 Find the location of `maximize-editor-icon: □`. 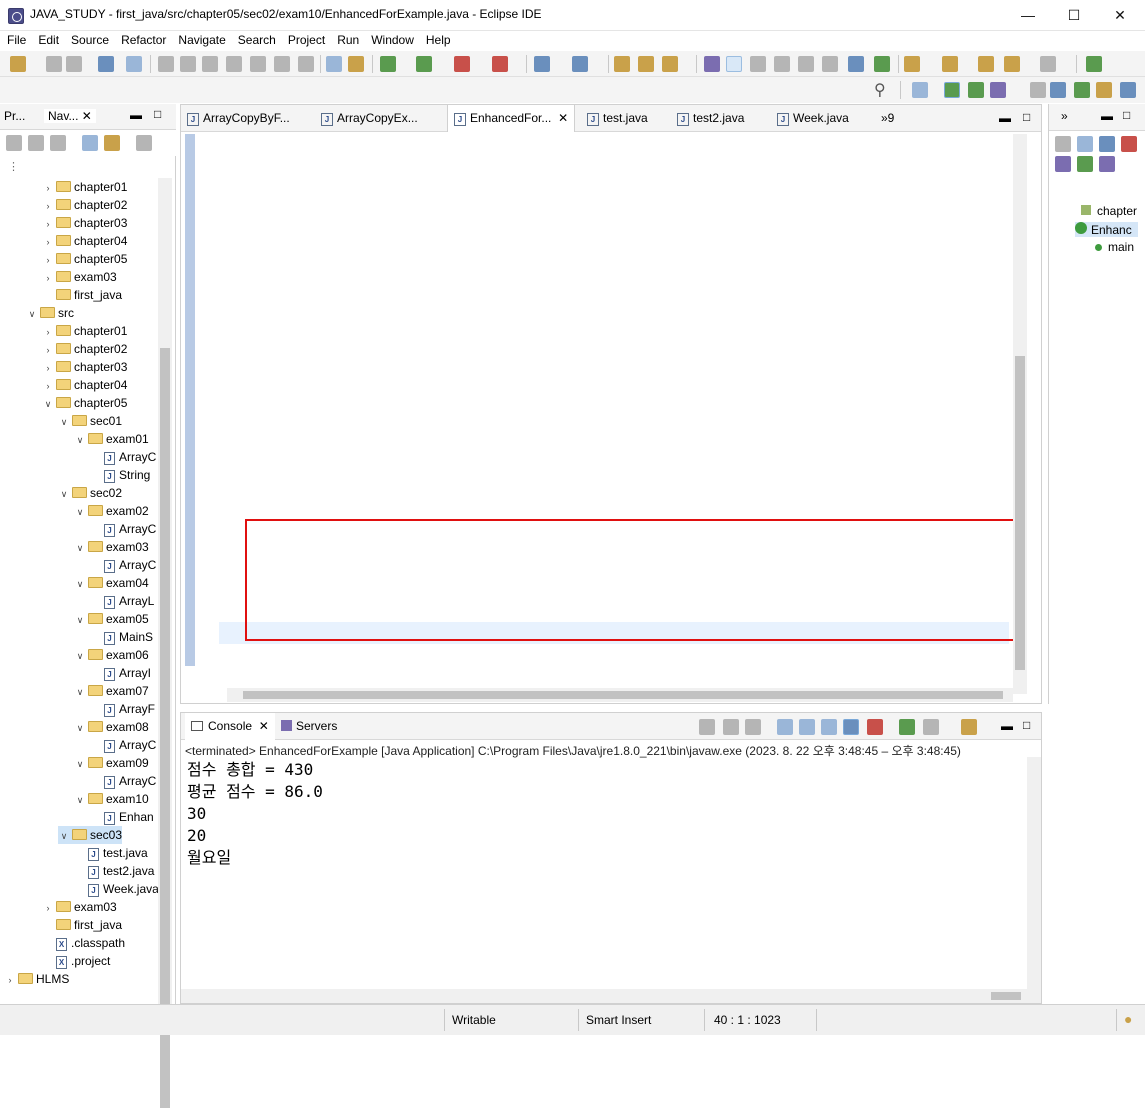

maximize-editor-icon: □ is located at coordinates (1026, 117).